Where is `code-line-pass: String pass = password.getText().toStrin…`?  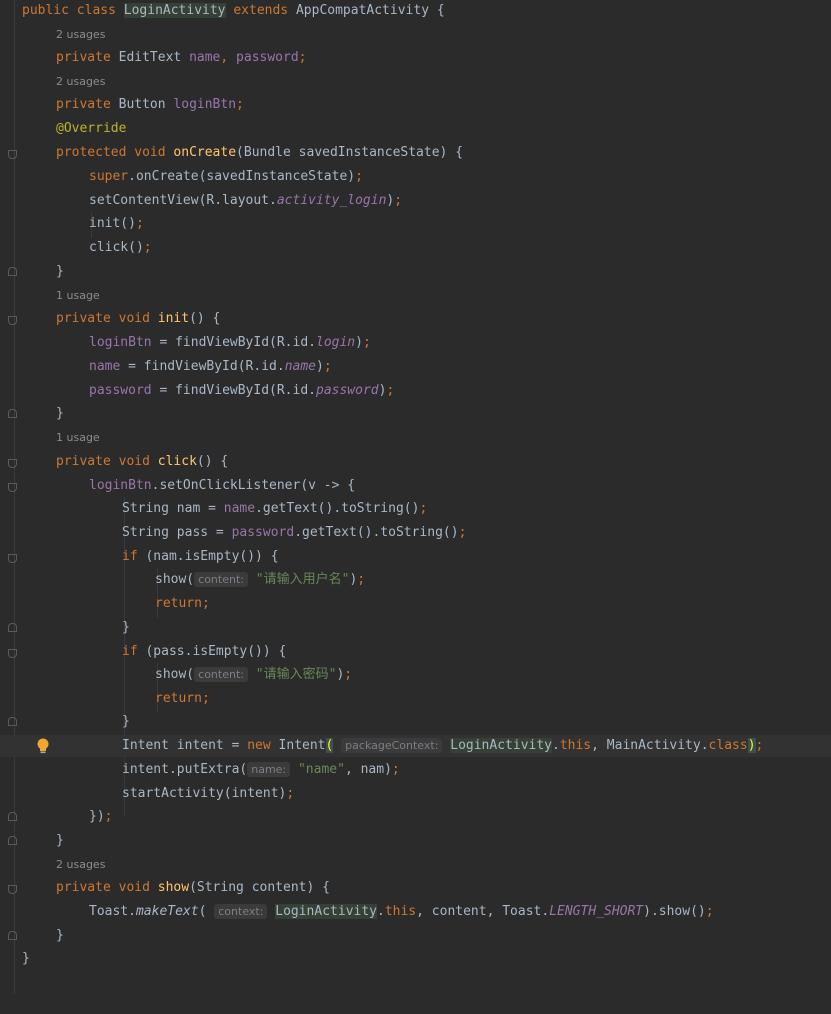 code-line-pass: String pass = password.getText().toStrin… is located at coordinates (415, 533).